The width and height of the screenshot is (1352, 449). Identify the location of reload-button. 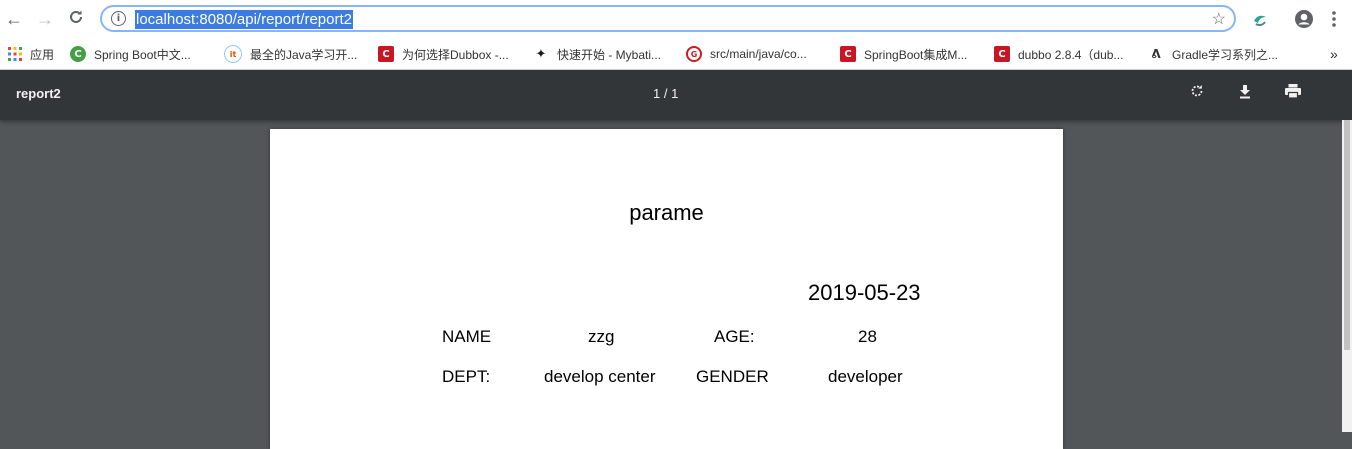
(76, 19).